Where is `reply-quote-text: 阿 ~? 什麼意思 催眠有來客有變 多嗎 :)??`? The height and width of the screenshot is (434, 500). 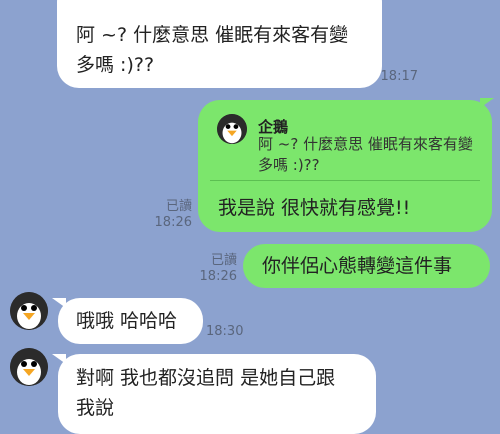 reply-quote-text: 阿 ~? 什麼意思 催眠有來客有變 多嗎 :)?? is located at coordinates (365, 154).